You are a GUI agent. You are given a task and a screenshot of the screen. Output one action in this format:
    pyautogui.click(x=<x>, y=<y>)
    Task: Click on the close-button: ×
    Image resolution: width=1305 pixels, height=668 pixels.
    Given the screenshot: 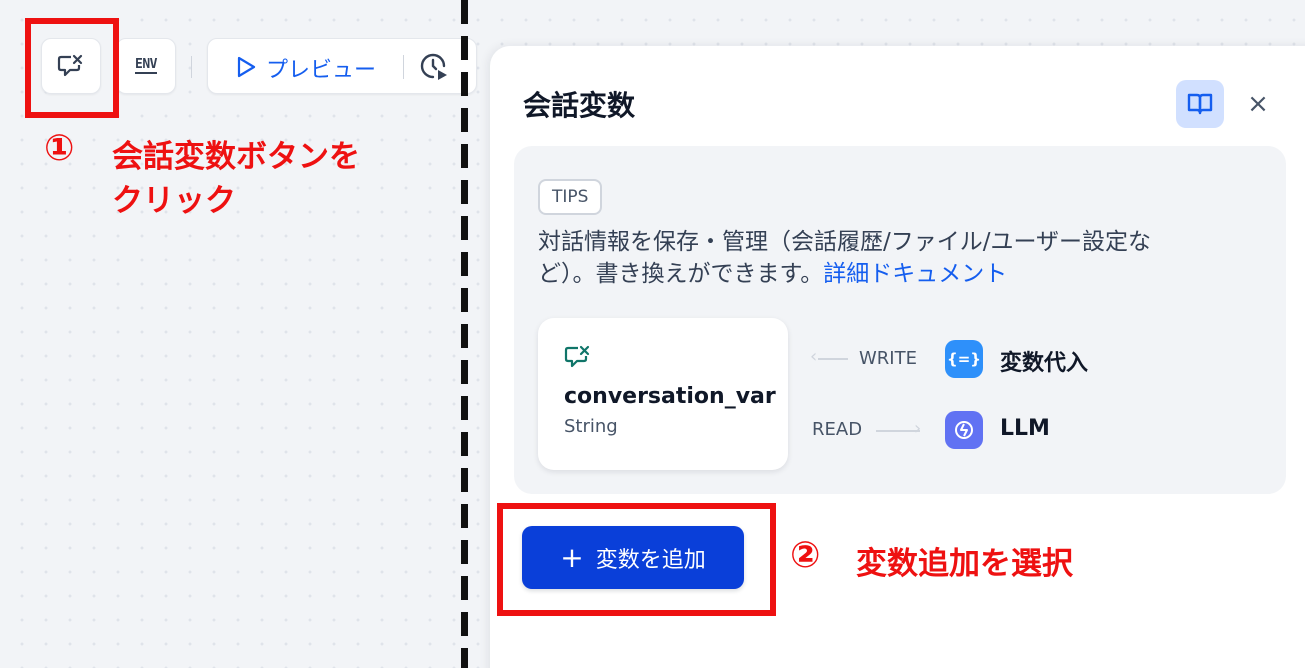 What is the action you would take?
    pyautogui.click(x=1258, y=104)
    